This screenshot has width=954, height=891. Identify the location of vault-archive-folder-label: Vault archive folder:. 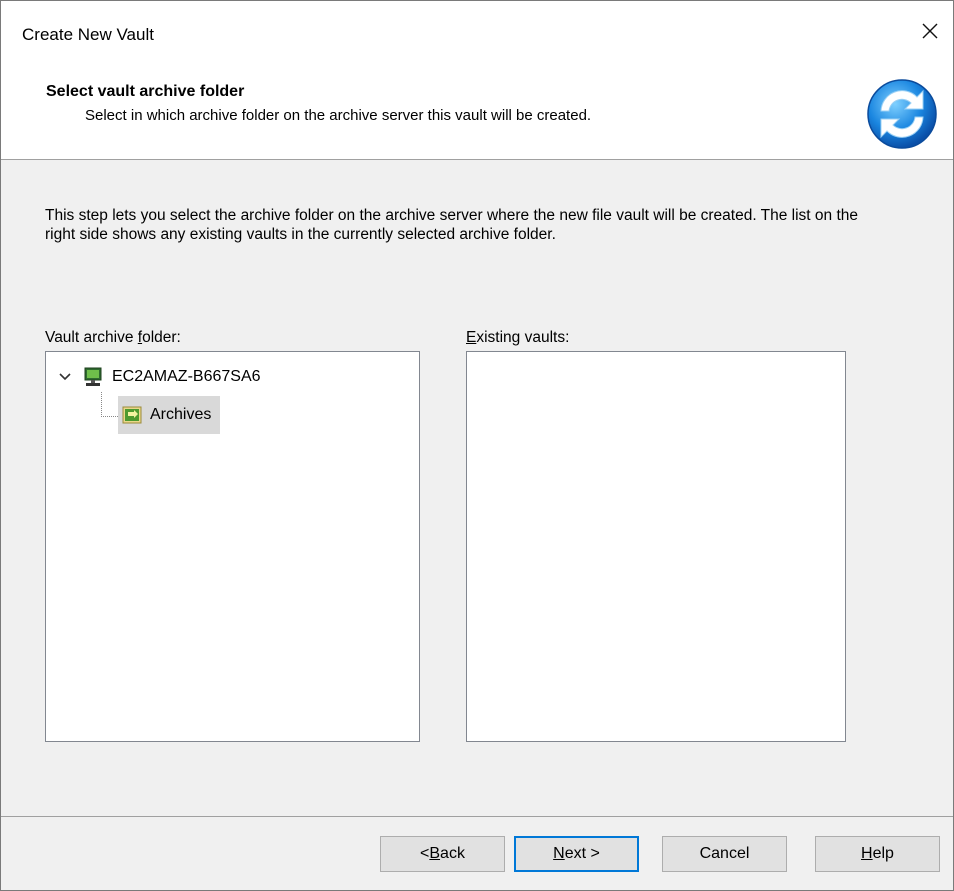
(113, 337).